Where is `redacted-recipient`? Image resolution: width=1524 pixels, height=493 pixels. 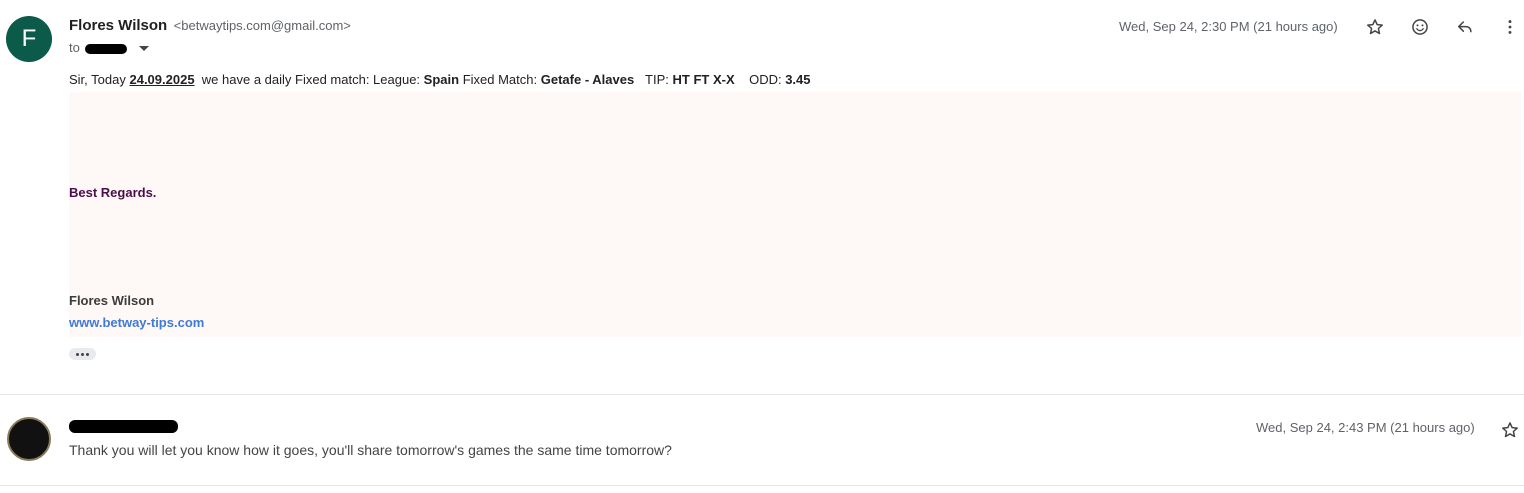 redacted-recipient is located at coordinates (106, 48).